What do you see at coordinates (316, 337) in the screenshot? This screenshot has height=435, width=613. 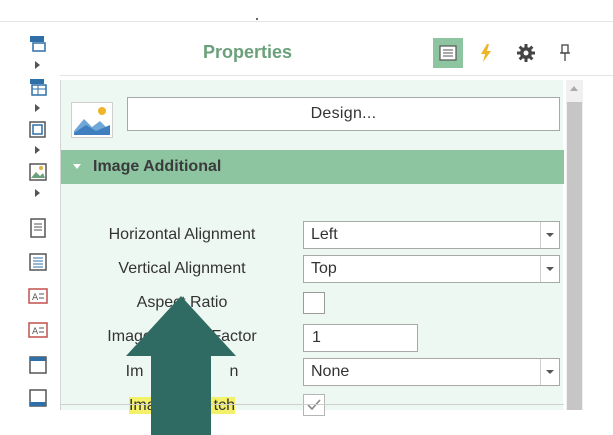 I see `input-value: 1` at bounding box center [316, 337].